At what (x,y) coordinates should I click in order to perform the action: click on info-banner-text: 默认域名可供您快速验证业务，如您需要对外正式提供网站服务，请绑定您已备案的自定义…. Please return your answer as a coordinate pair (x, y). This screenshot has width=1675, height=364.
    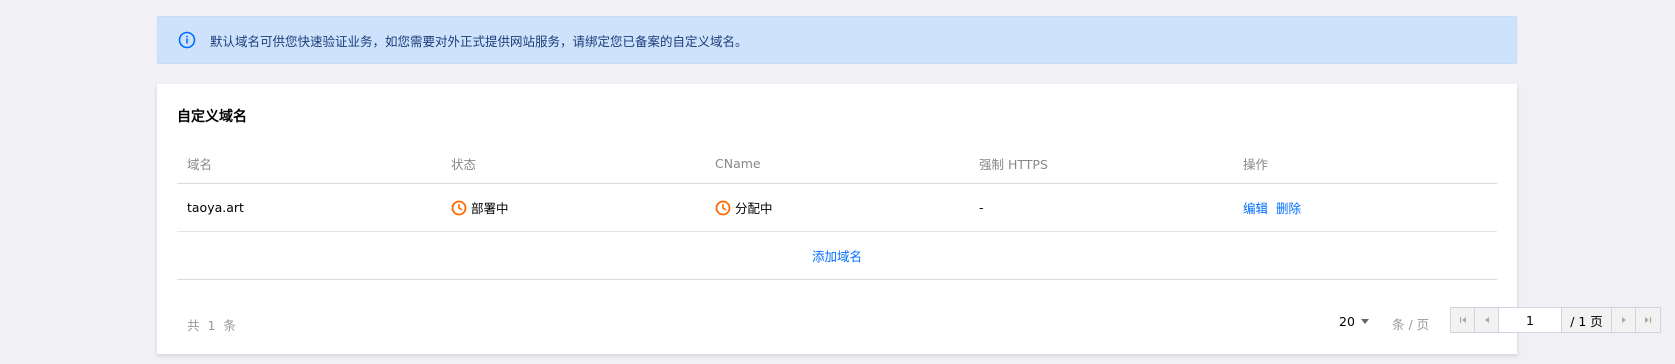
    Looking at the image, I should click on (479, 41).